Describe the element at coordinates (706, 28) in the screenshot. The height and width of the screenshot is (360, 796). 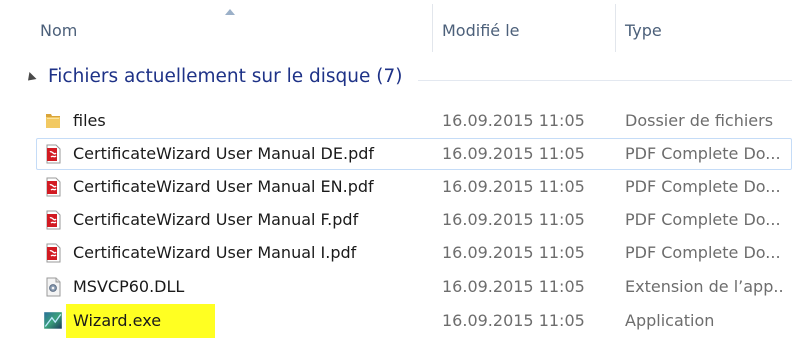
I see `column-header-type: Type` at that location.